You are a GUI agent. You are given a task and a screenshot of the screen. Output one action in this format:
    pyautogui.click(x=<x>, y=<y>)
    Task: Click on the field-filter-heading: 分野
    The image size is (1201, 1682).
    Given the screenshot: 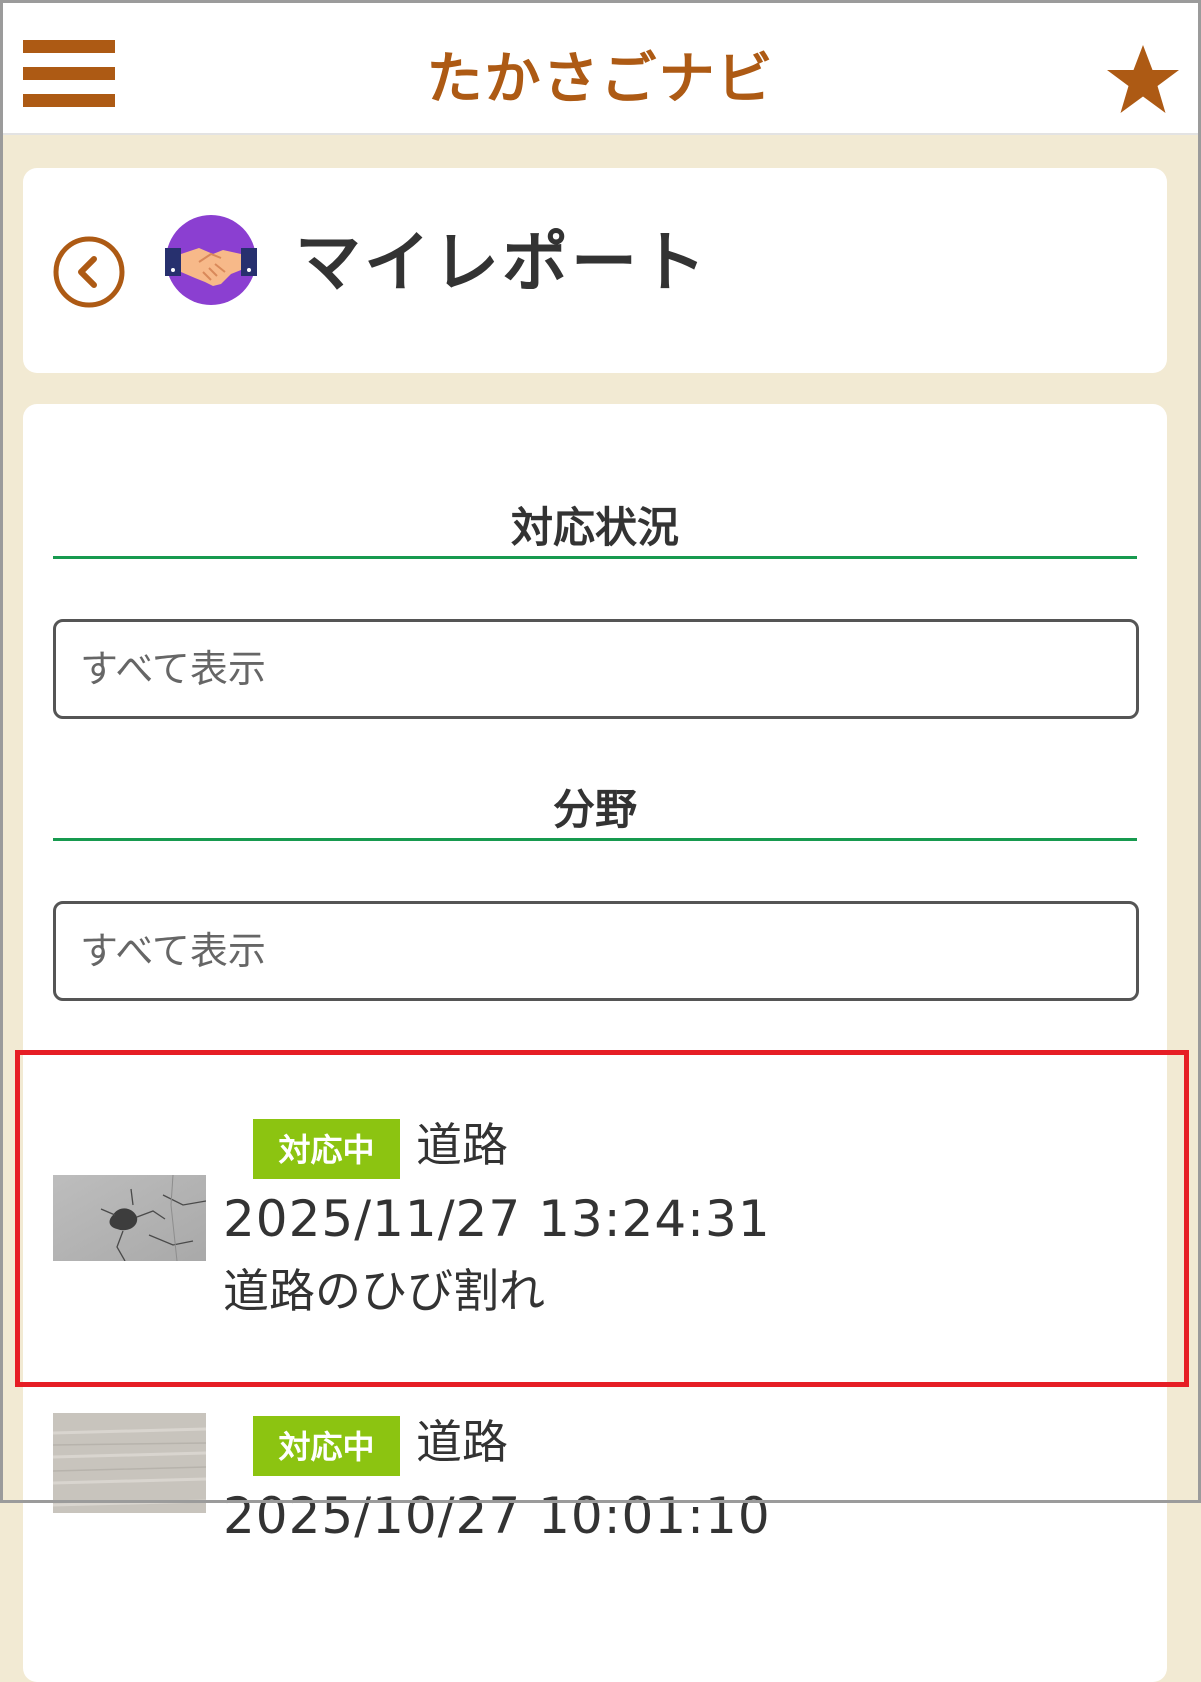 What is the action you would take?
    pyautogui.click(x=595, y=811)
    